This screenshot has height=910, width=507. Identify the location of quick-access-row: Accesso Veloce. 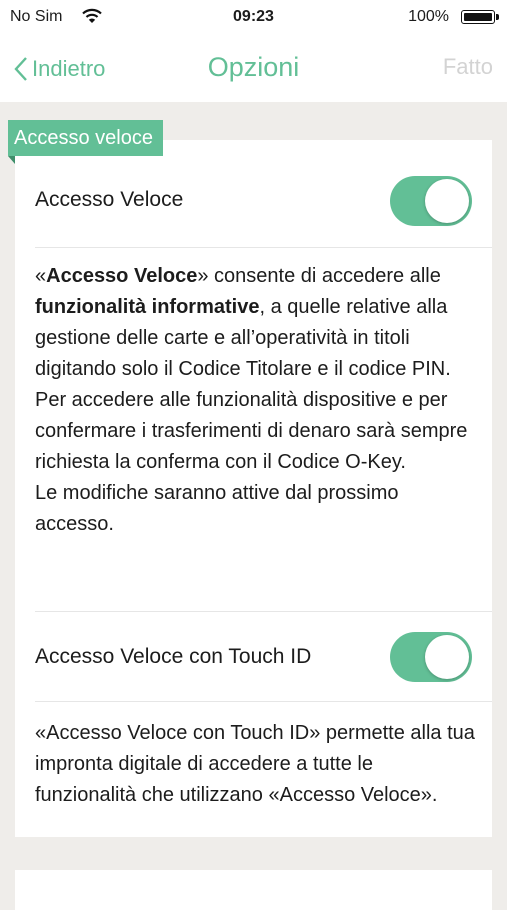
(253, 200).